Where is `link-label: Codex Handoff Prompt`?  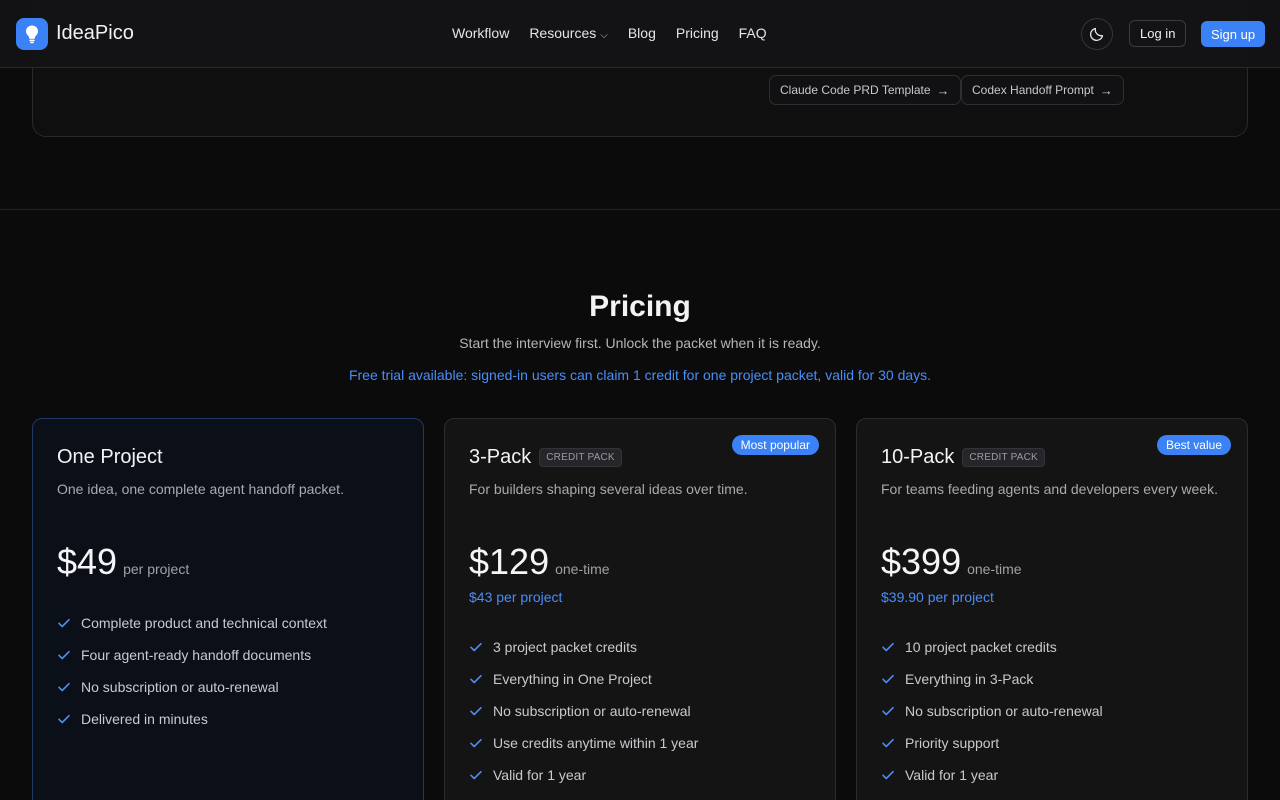
link-label: Codex Handoff Prompt is located at coordinates (1033, 90).